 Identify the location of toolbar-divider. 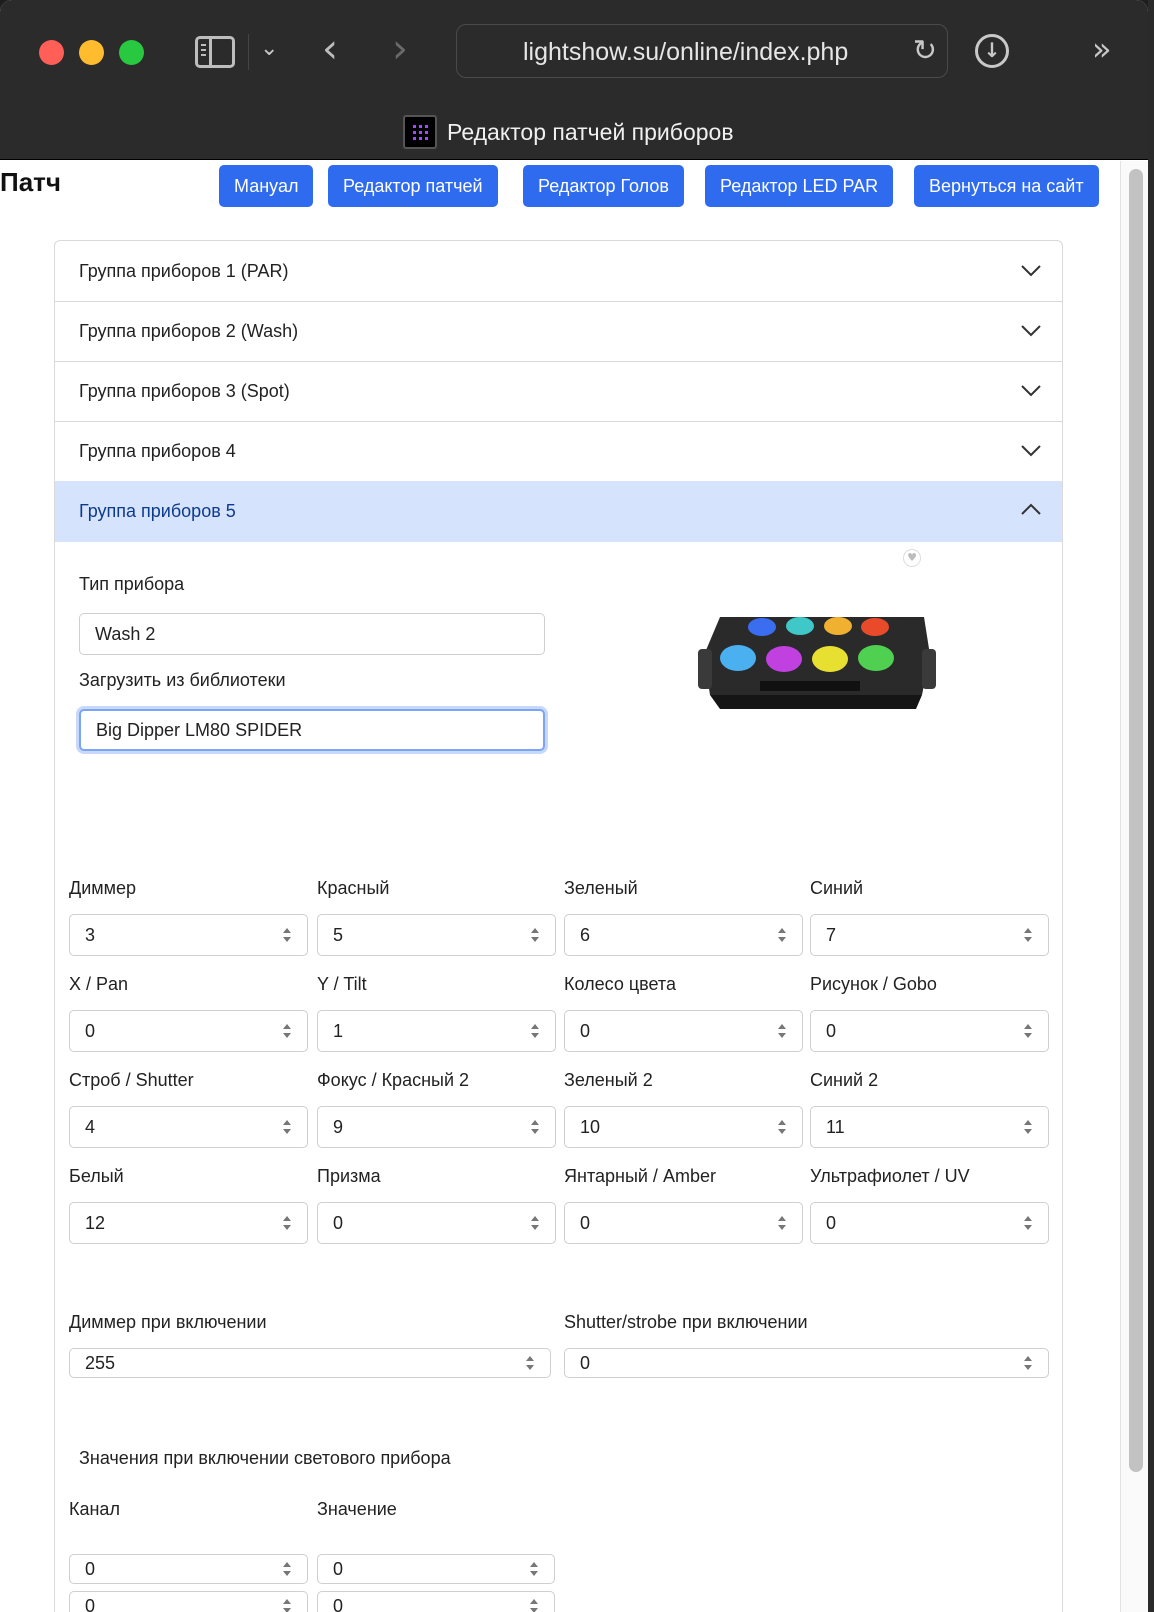
(248, 52).